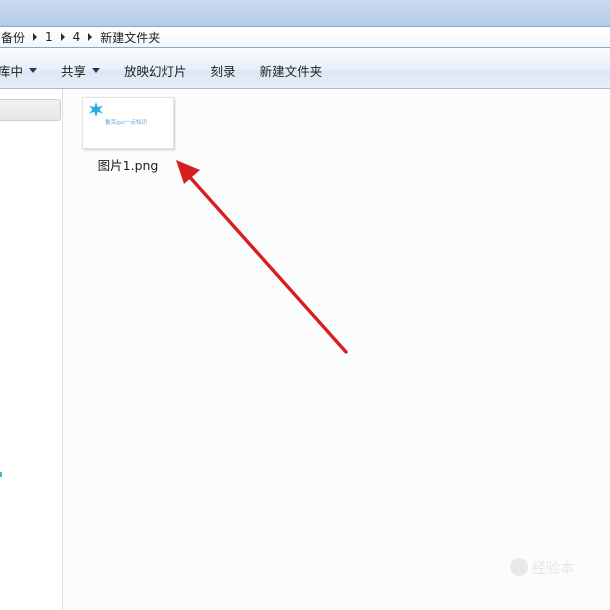 This screenshot has height=610, width=610. I want to click on breadcrumb-new-folder: 新建文件夹, so click(131, 37).